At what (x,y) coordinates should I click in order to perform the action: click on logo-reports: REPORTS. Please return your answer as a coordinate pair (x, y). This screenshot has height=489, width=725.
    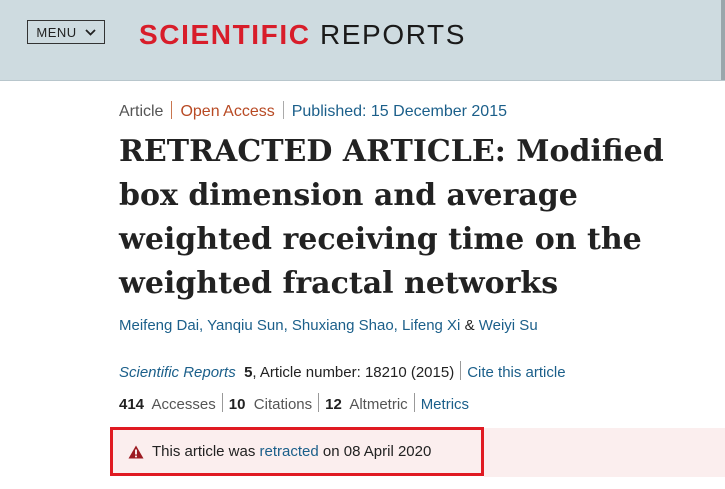
    Looking at the image, I should click on (392, 34).